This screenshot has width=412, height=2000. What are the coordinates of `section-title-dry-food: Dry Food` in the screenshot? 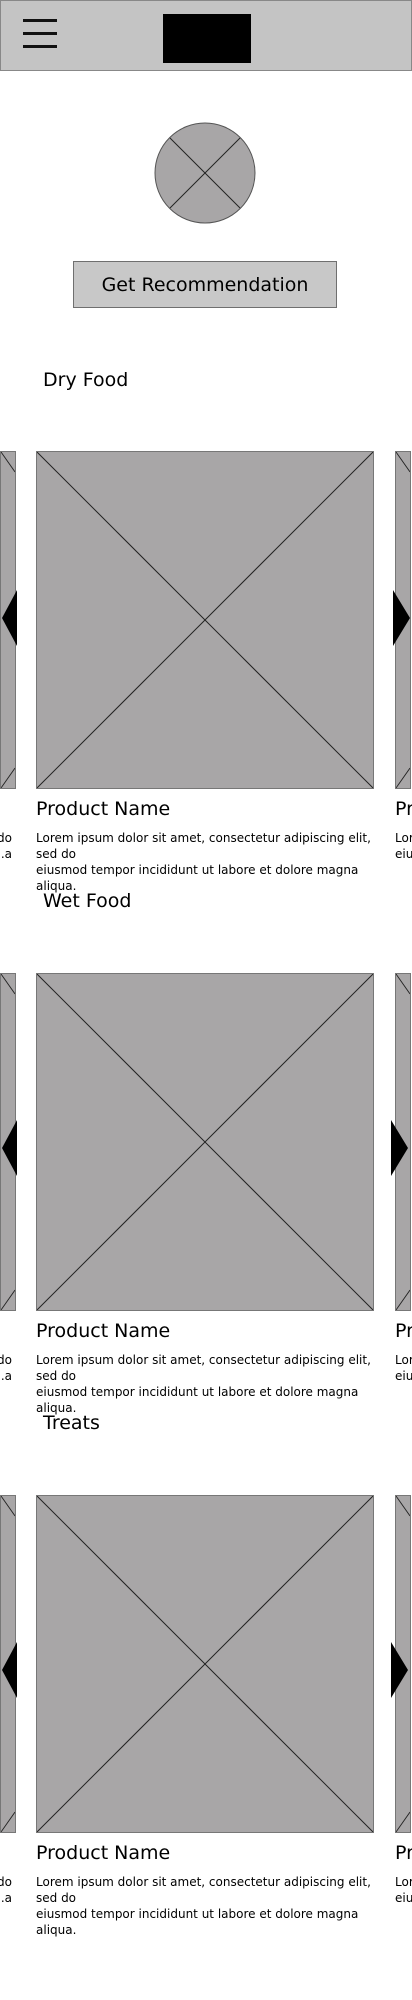 It's located at (86, 380).